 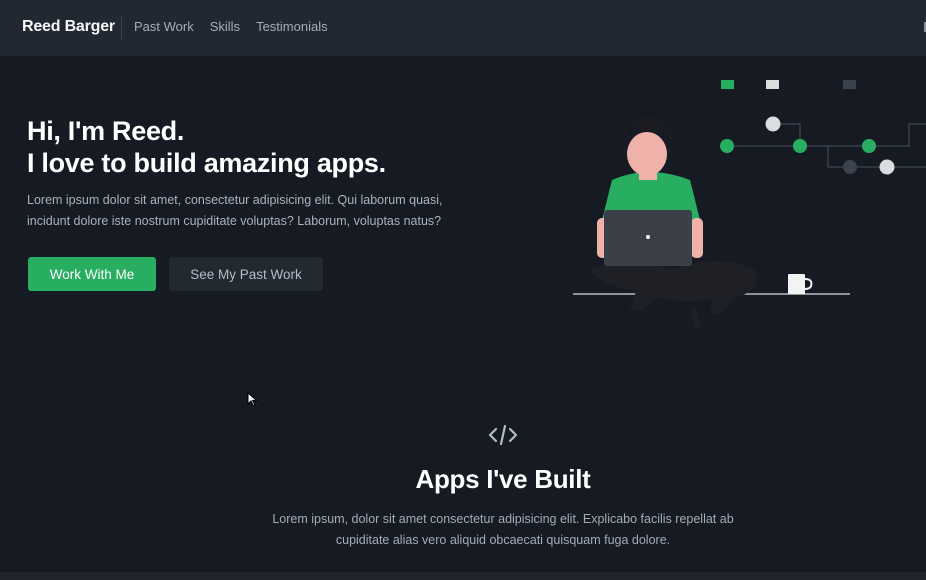 What do you see at coordinates (796, 284) in the screenshot?
I see `mug-icon` at bounding box center [796, 284].